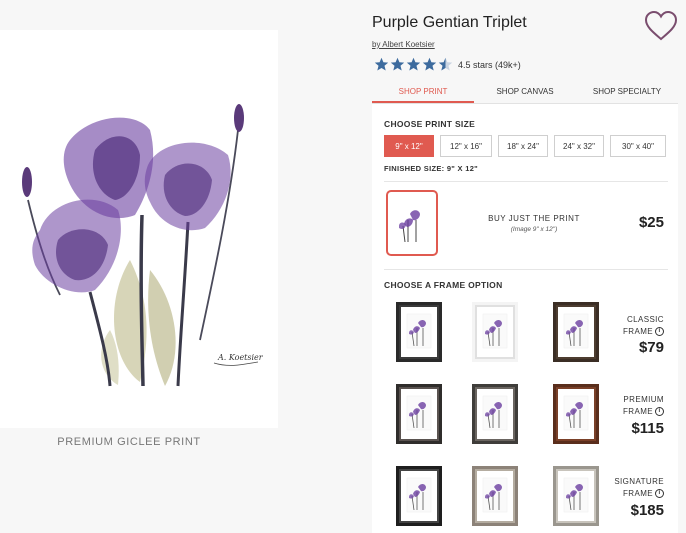 The width and height of the screenshot is (686, 533). What do you see at coordinates (129, 442) in the screenshot?
I see `print-type-caption: PREMIUM GICLEE PRINT` at bounding box center [129, 442].